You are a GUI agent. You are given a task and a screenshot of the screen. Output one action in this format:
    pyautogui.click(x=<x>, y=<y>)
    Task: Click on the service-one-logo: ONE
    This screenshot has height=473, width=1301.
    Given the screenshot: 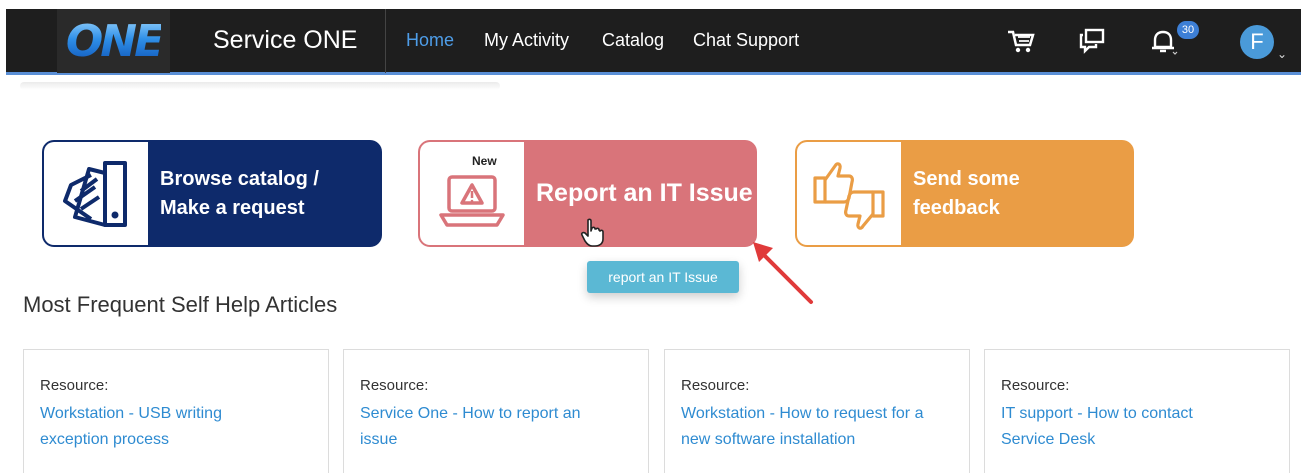 What is the action you would take?
    pyautogui.click(x=113, y=41)
    